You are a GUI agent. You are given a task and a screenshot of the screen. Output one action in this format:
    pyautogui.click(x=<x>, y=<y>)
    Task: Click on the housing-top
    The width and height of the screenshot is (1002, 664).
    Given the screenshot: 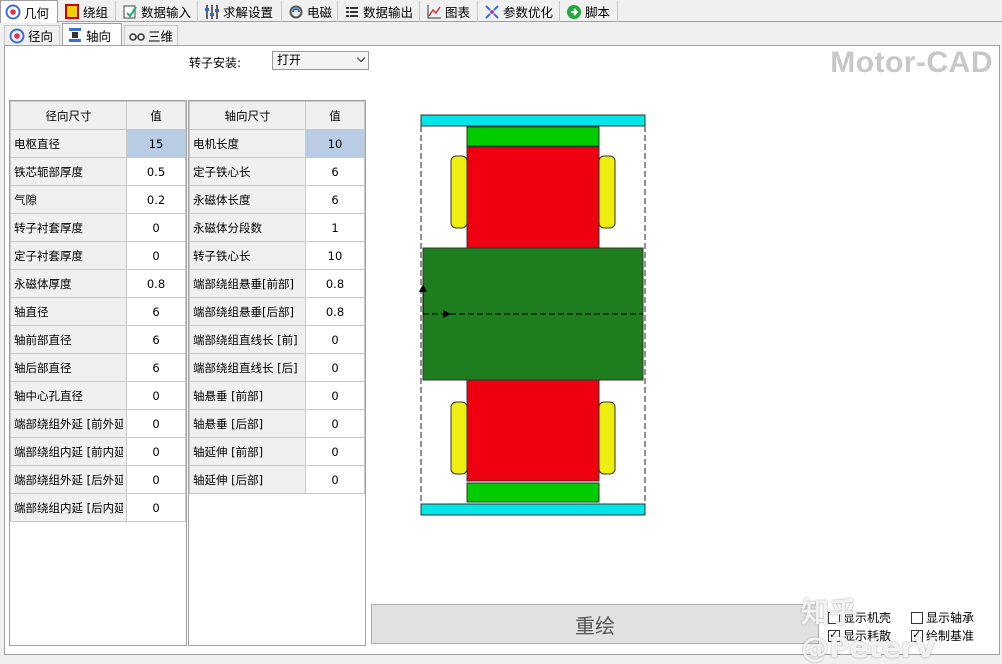 What is the action you would take?
    pyautogui.click(x=533, y=120)
    